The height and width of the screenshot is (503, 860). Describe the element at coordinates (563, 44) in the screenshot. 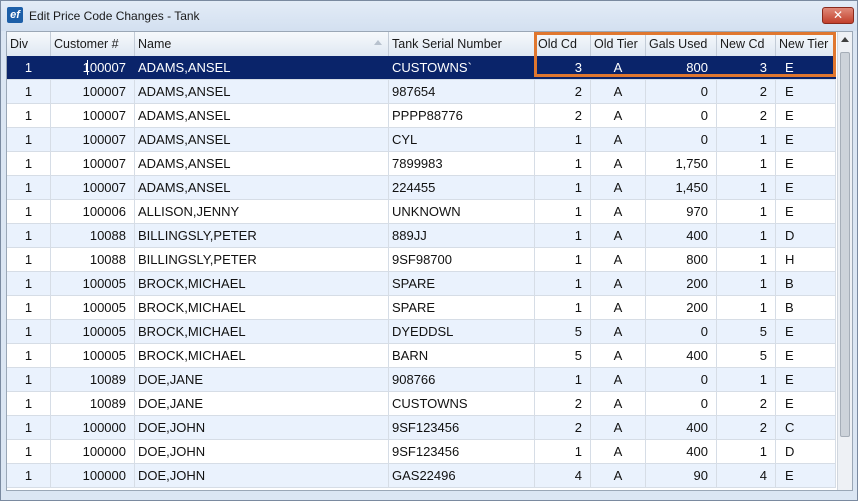

I see `column-header-old-cd: Old Cd` at that location.